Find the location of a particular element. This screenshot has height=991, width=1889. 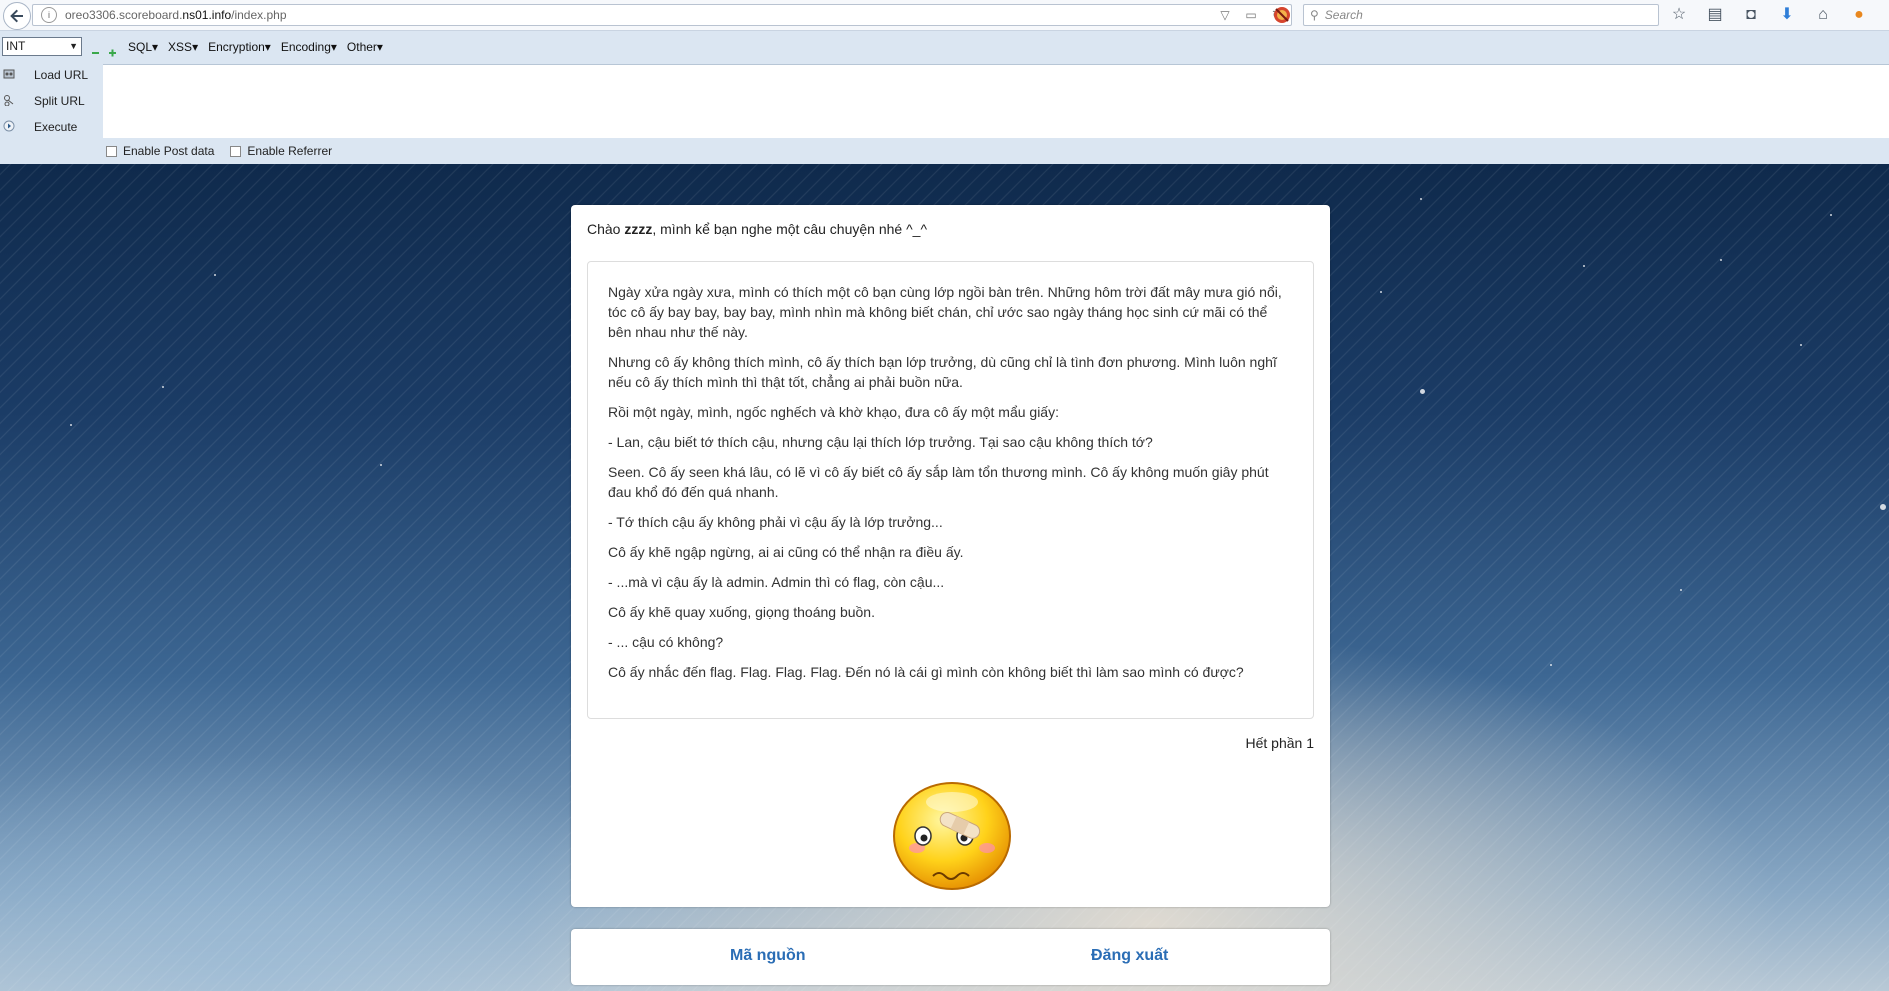

menu-xss: XSS▾ is located at coordinates (183, 47).